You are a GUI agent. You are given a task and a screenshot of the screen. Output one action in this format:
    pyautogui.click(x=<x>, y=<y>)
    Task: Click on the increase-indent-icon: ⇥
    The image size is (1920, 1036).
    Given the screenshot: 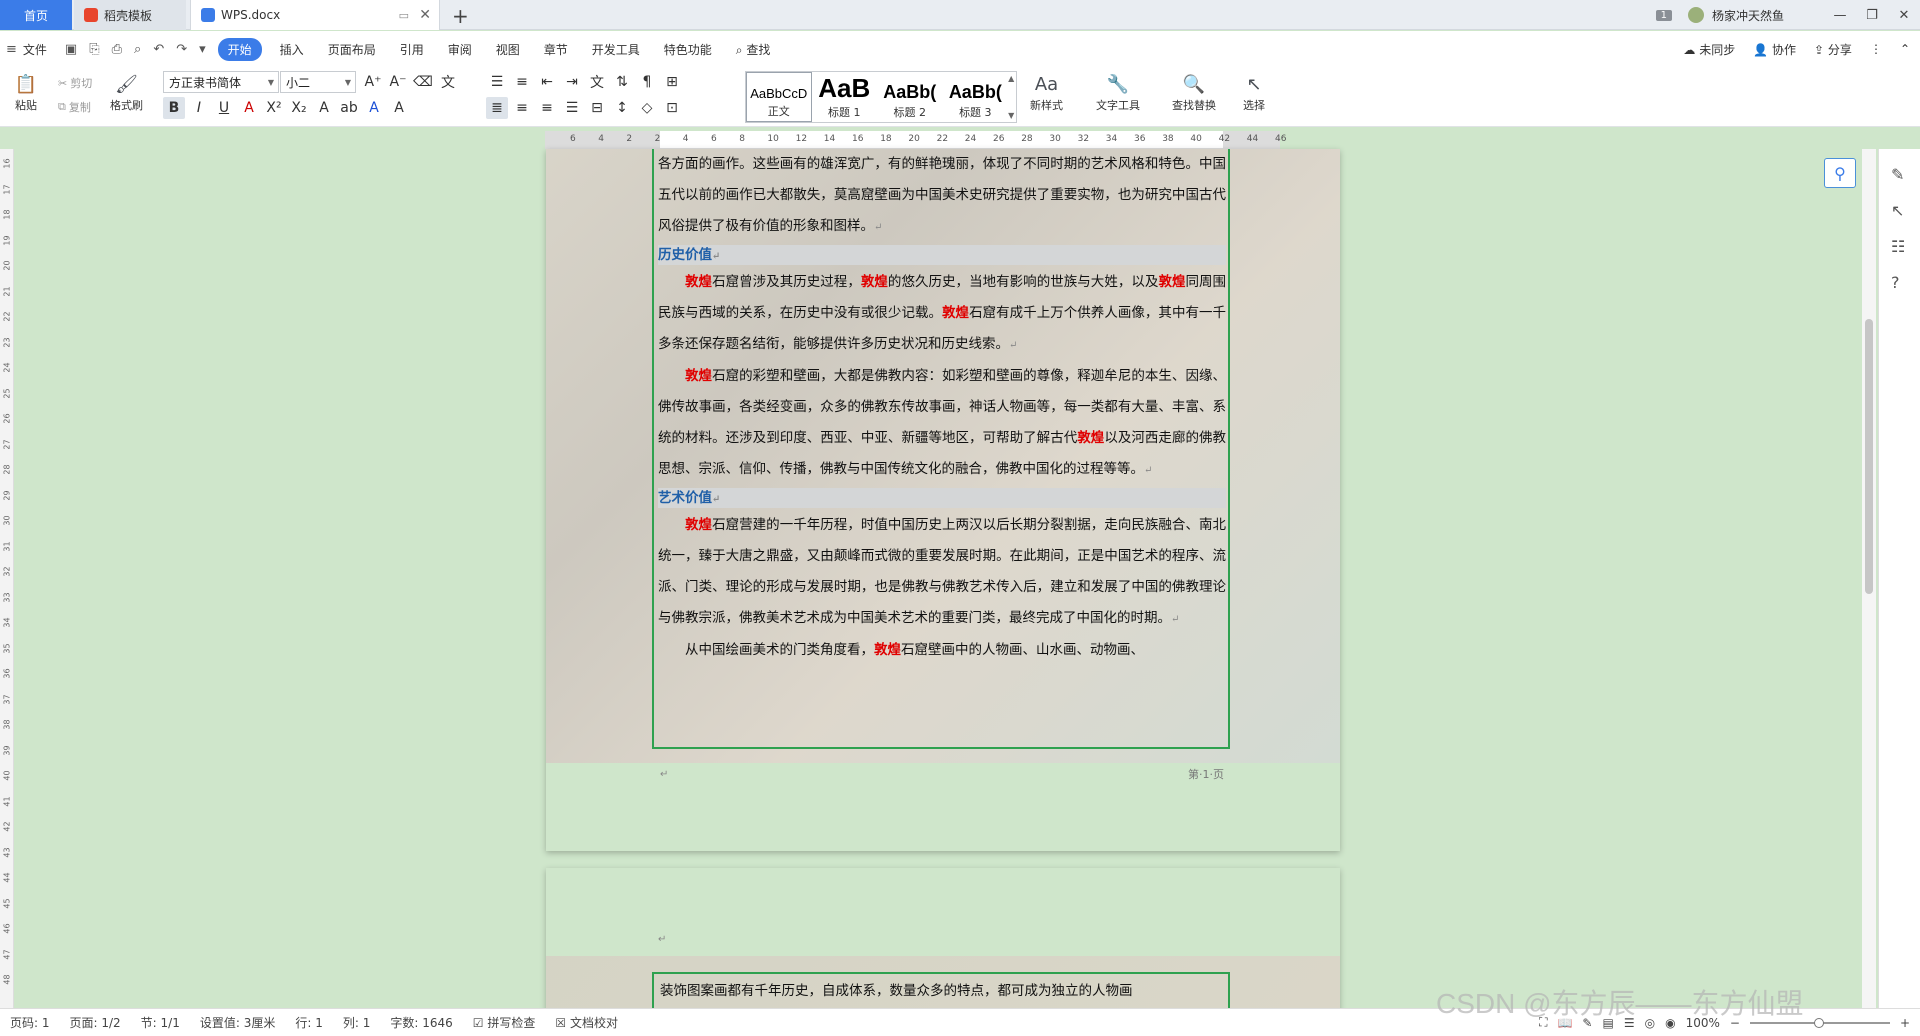 What is the action you would take?
    pyautogui.click(x=572, y=82)
    